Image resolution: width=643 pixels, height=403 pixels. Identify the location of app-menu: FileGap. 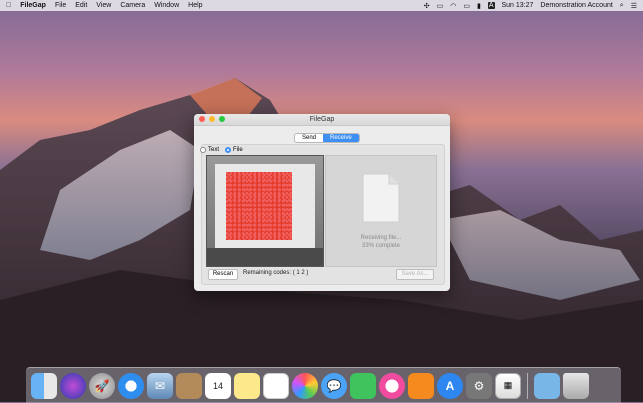
(33, 5).